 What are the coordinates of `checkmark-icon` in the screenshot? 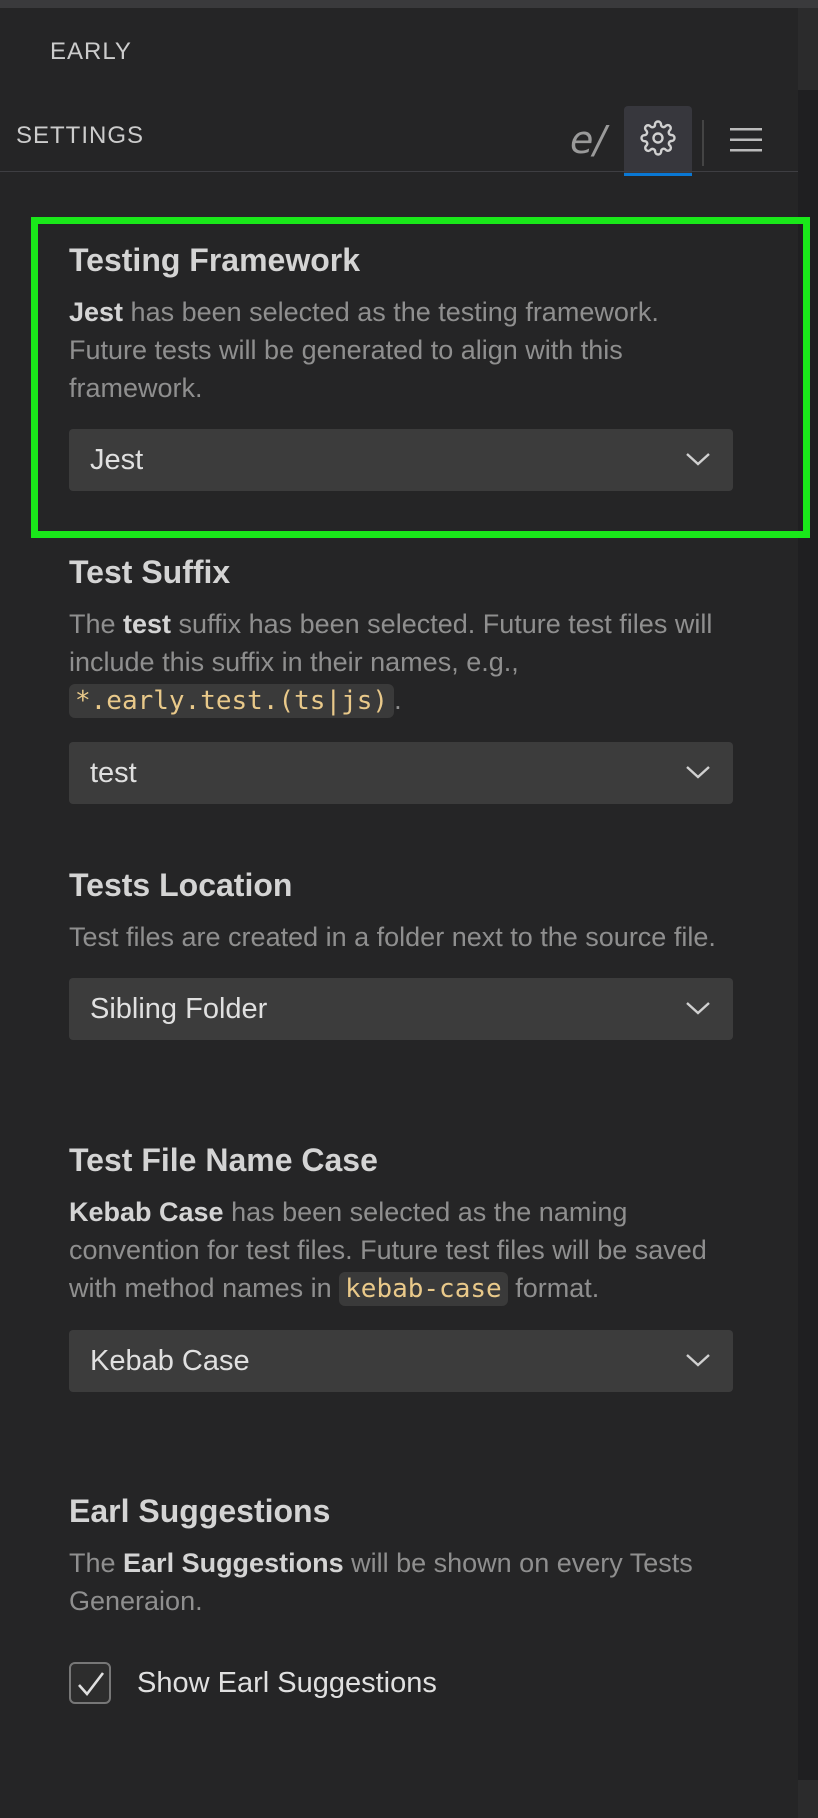 It's located at (91, 1684).